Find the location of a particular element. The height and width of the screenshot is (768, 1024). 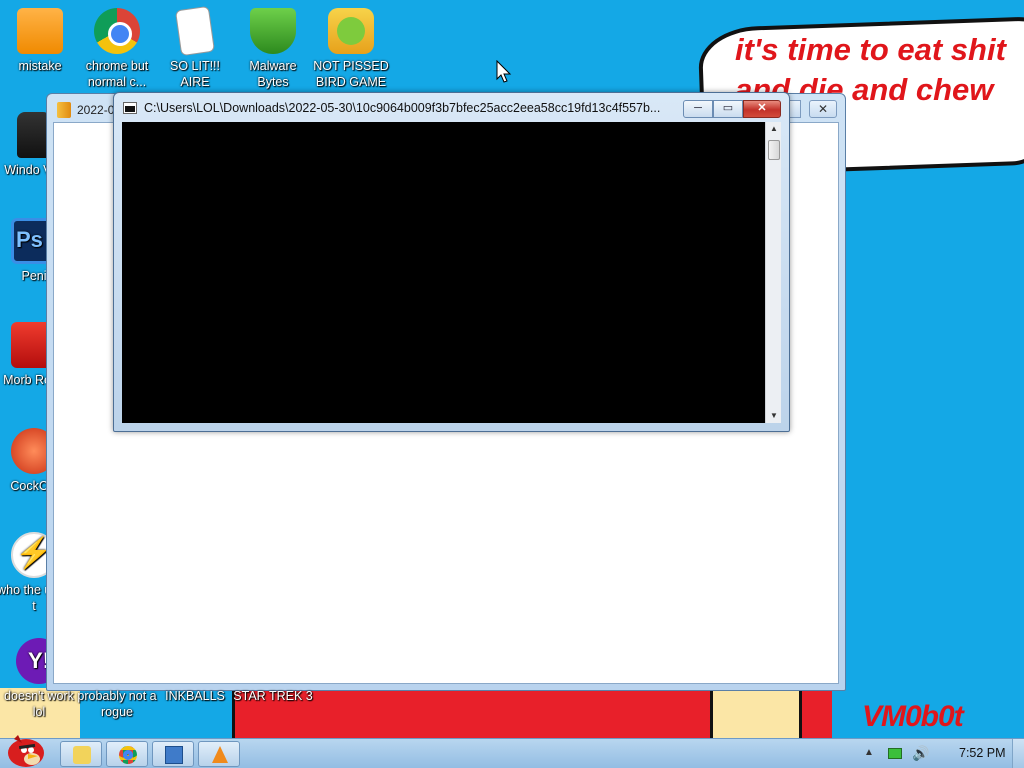

desktop-icon-label: Malware Bytes is located at coordinates (273, 74).